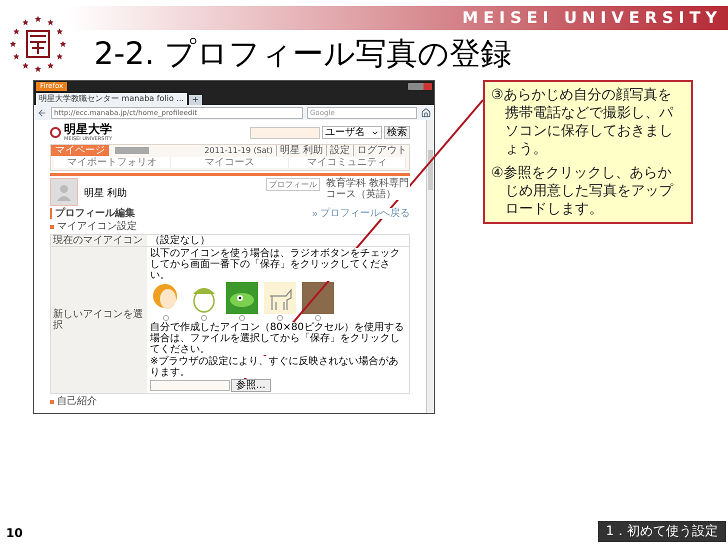  I want to click on table-label: 新しいアイコンを選択, so click(99, 320).